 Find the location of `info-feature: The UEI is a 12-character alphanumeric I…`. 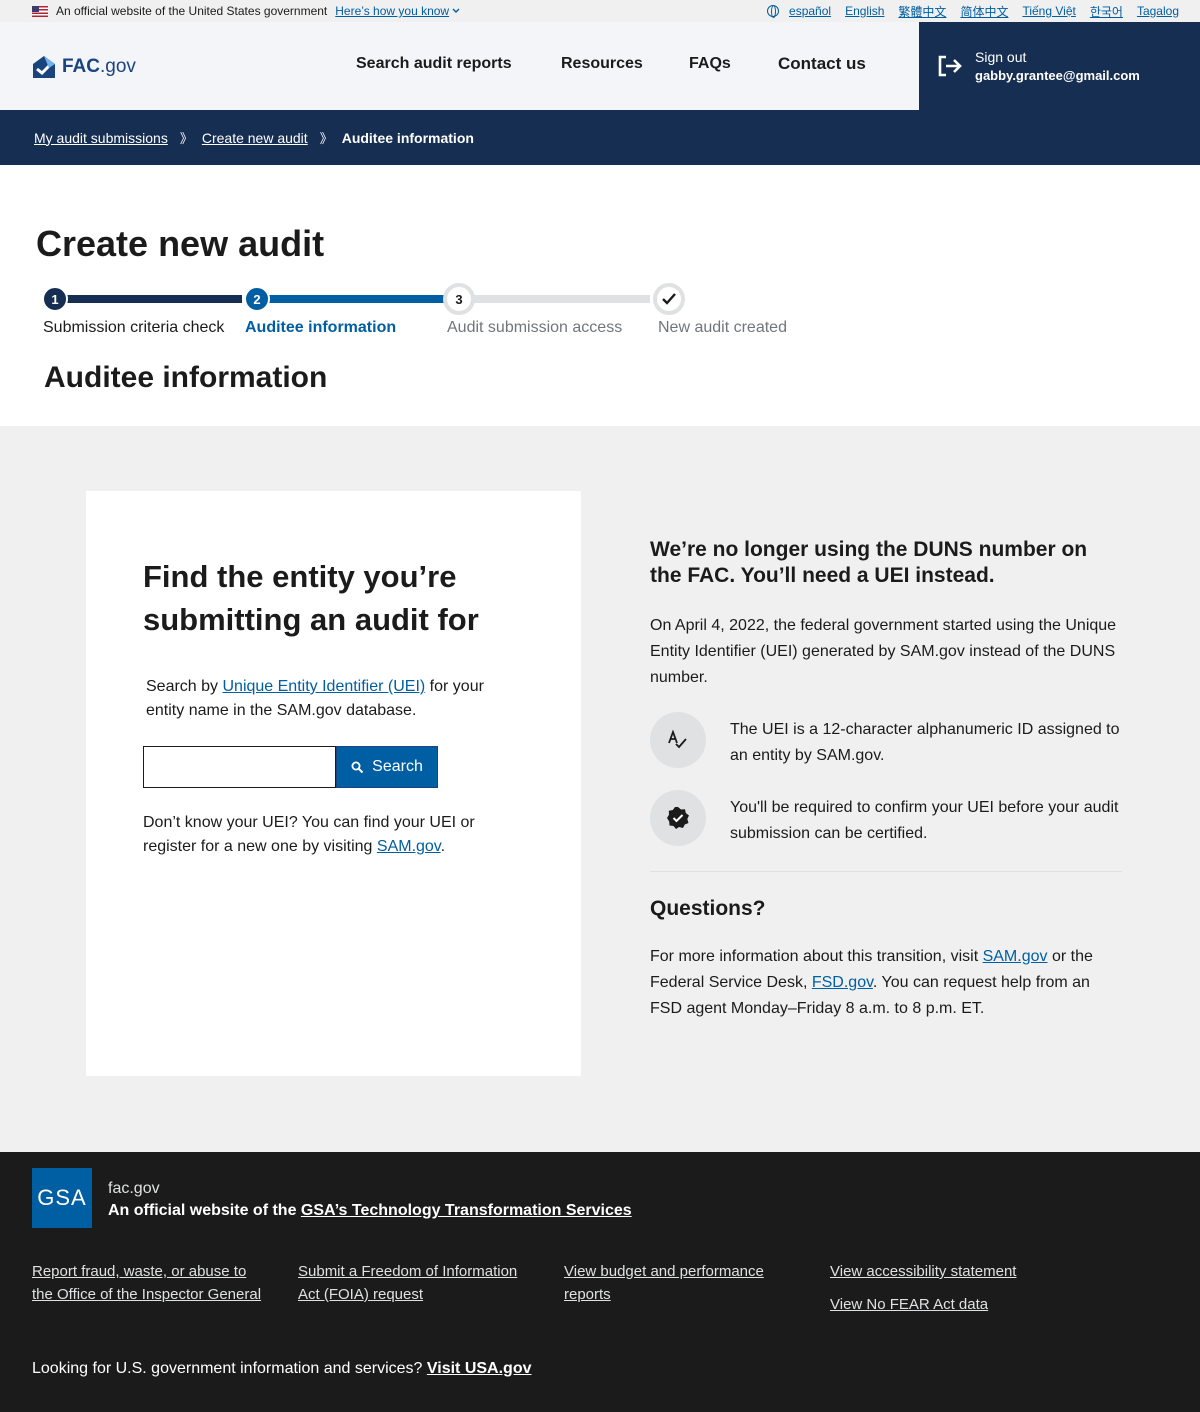

info-feature: The UEI is a 12-character alphanumeric I… is located at coordinates (886, 740).